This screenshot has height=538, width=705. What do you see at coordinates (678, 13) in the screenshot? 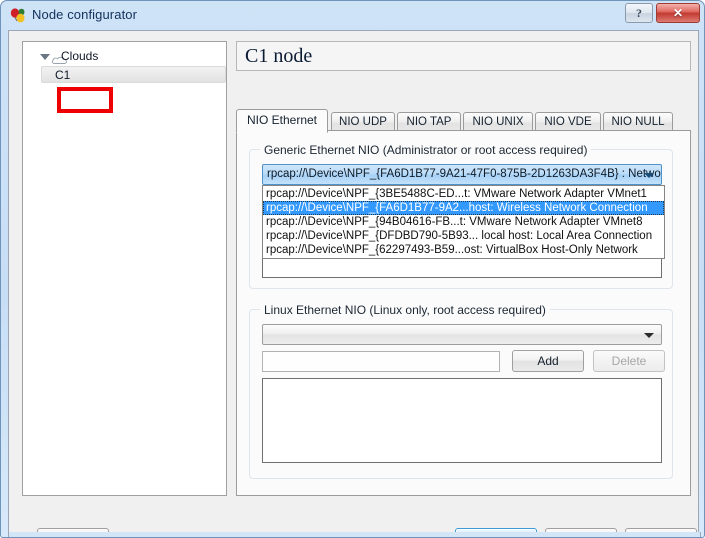
I see `close-icon: ✕` at bounding box center [678, 13].